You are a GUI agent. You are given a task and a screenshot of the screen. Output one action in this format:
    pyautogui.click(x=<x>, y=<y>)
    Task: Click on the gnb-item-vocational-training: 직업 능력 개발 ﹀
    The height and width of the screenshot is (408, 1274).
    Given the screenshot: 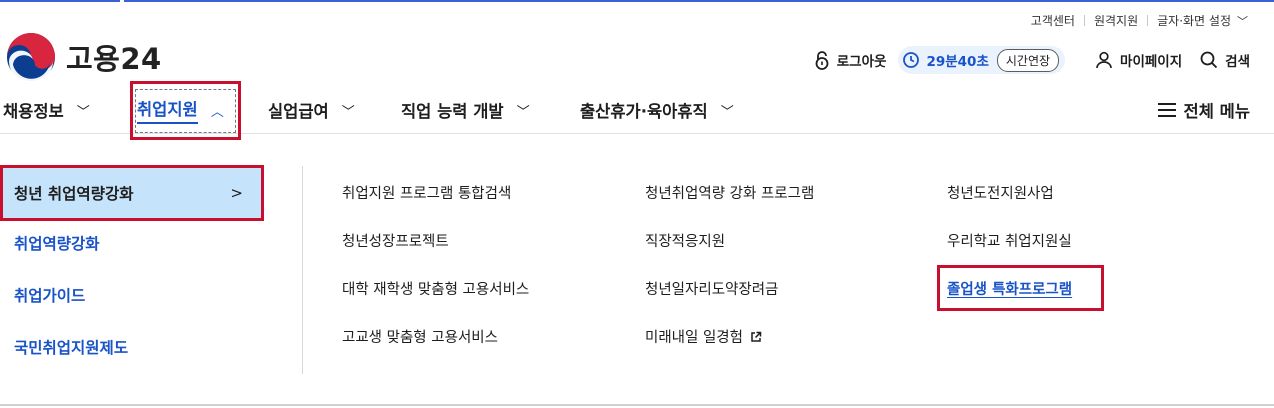 What is the action you would take?
    pyautogui.click(x=465, y=110)
    